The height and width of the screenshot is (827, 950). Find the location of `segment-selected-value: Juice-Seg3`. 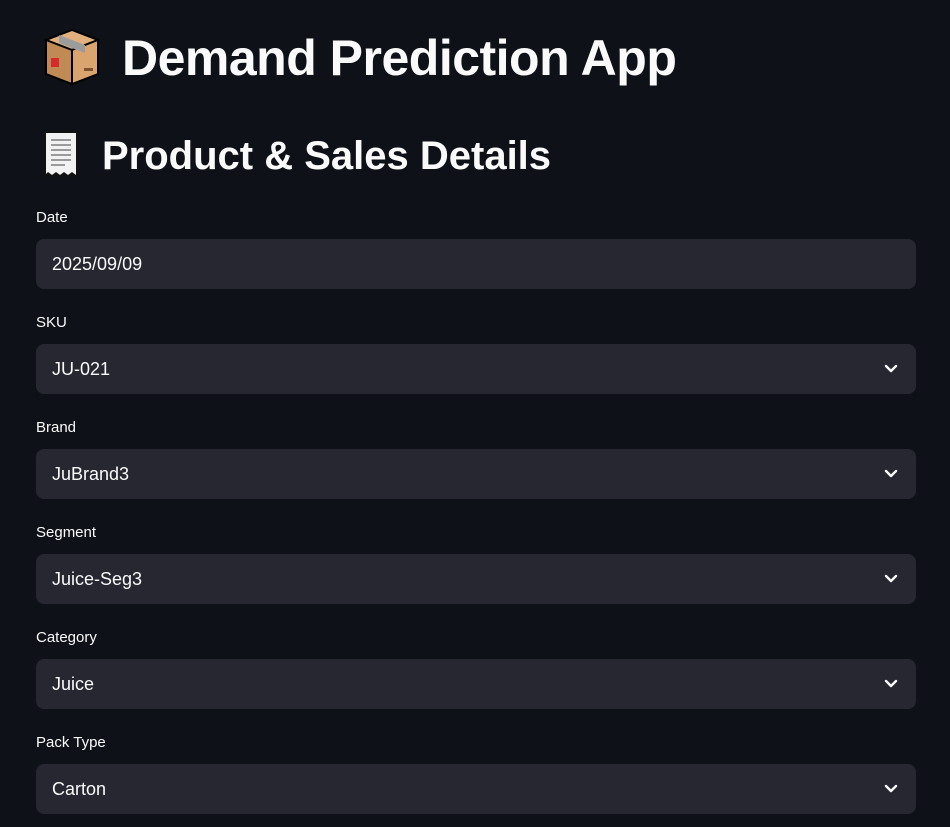

segment-selected-value: Juice-Seg3 is located at coordinates (97, 578).